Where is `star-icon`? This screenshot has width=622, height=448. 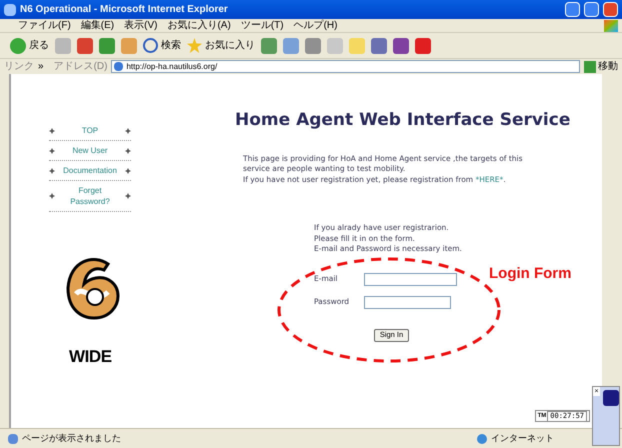
star-icon is located at coordinates (194, 45).